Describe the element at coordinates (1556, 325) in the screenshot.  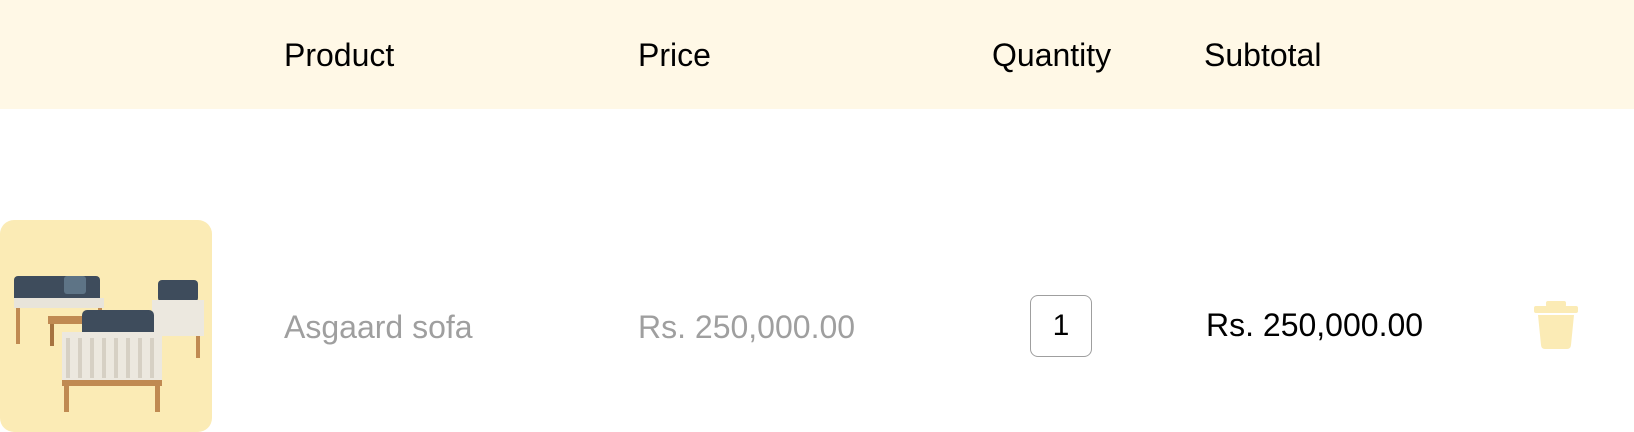
I see `trash-icon` at that location.